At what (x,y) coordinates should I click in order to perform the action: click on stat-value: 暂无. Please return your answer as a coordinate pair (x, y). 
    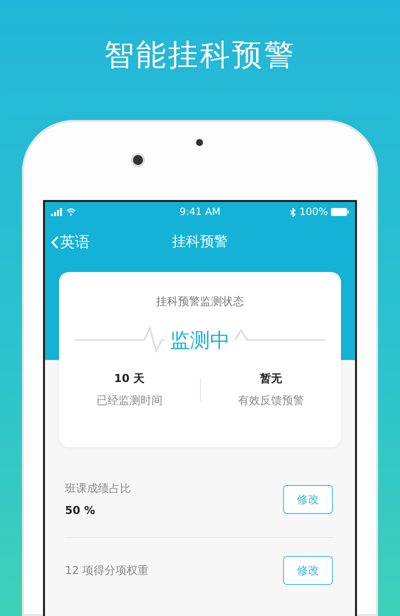
    Looking at the image, I should click on (271, 378).